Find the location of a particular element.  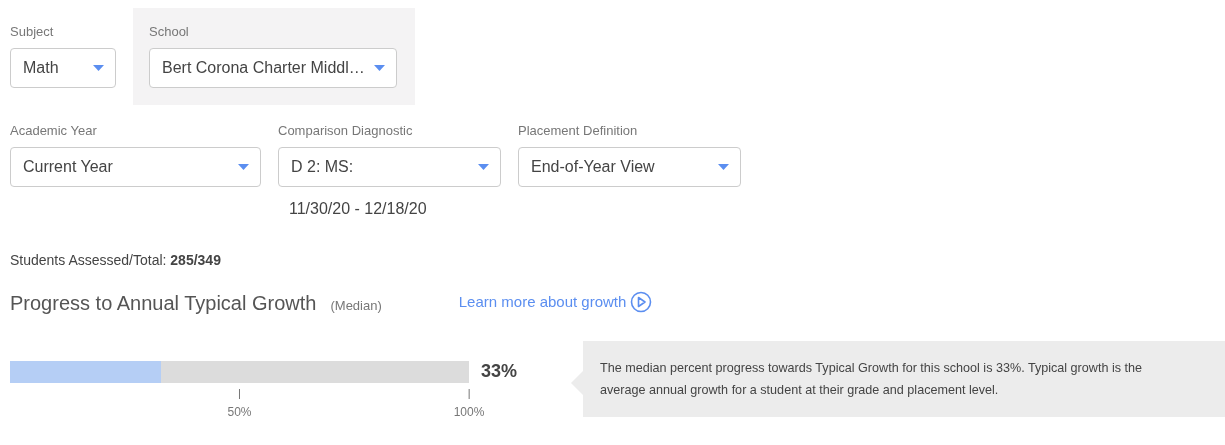

dropdown: End-of-Year View is located at coordinates (629, 167).